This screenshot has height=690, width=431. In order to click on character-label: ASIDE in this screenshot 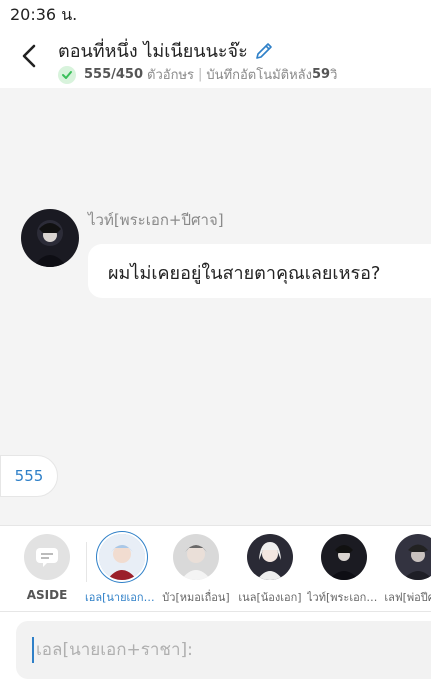, I will do `click(47, 595)`.